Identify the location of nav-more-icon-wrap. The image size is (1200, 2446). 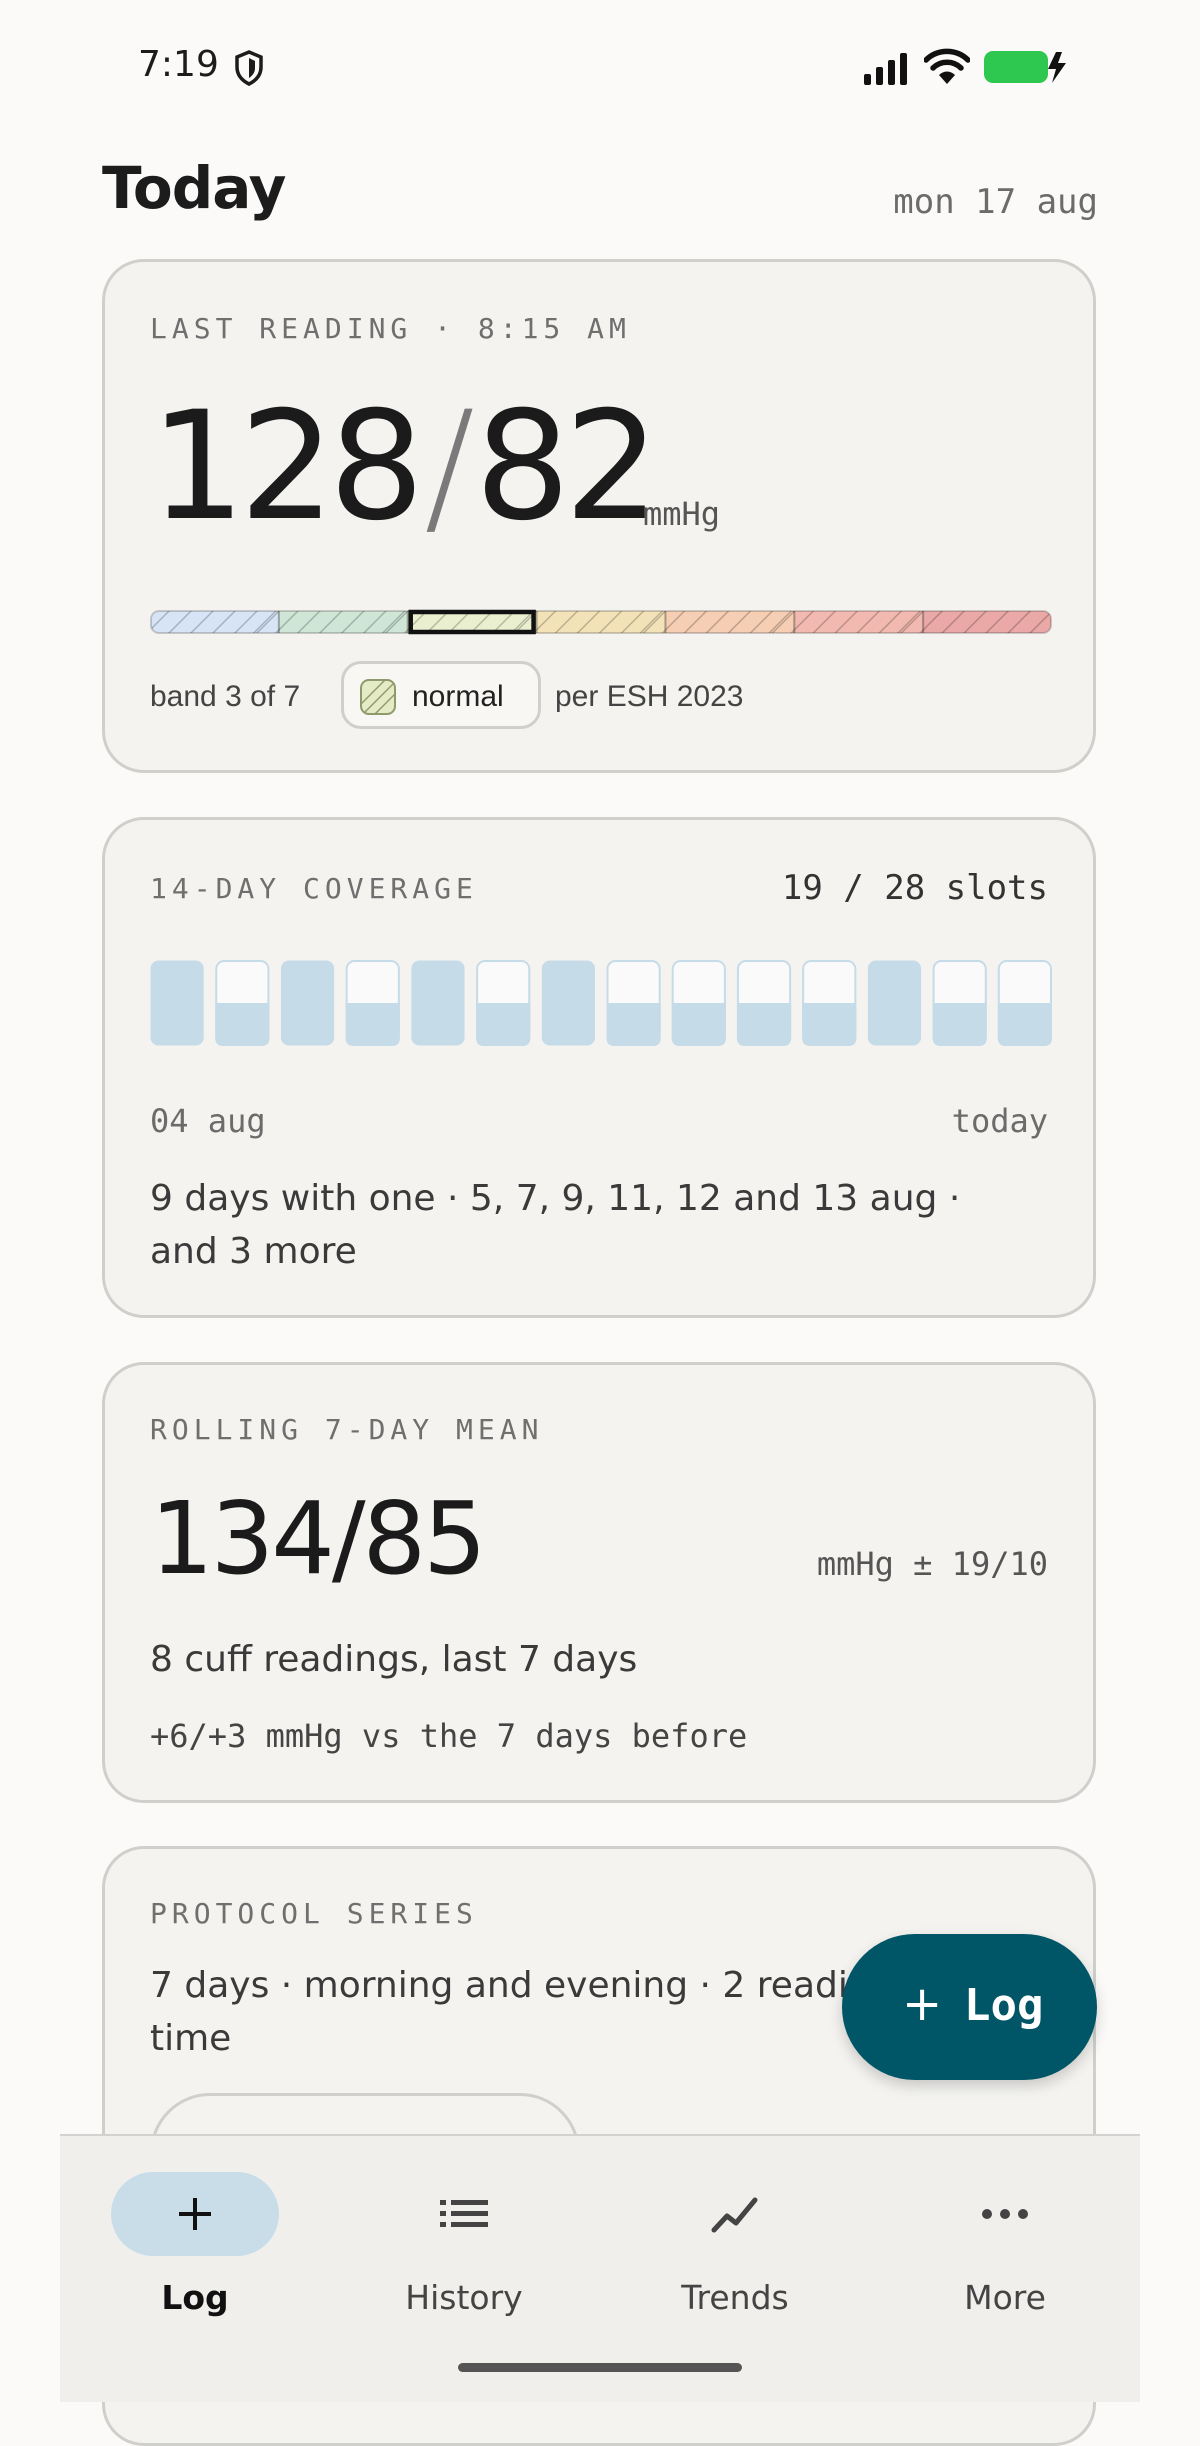
(1005, 2214).